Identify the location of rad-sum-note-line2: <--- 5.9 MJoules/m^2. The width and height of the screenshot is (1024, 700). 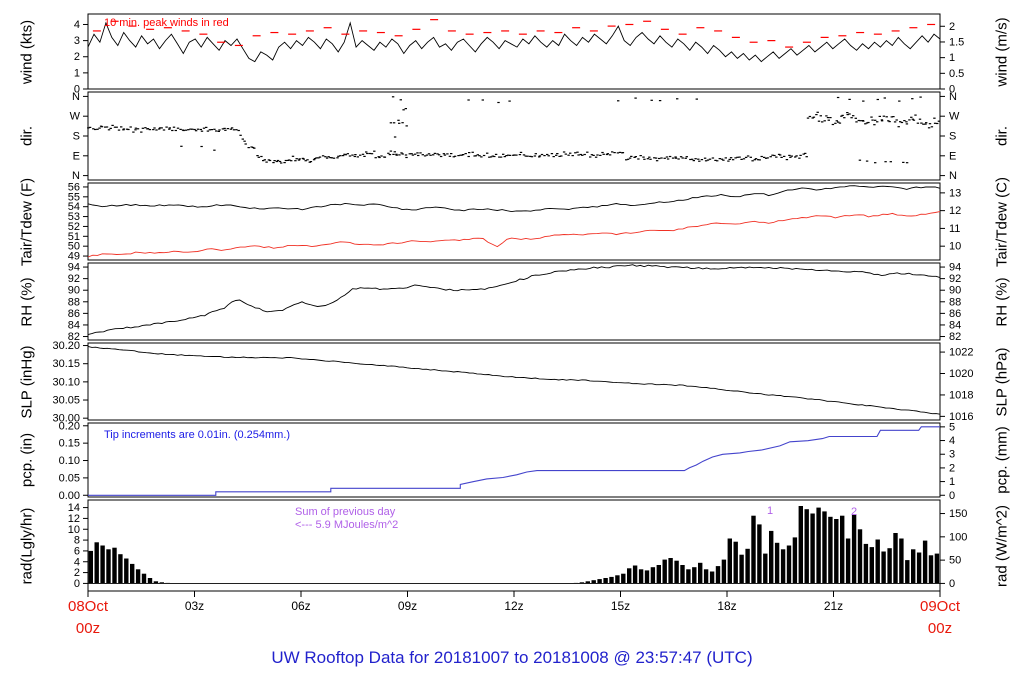
(347, 525).